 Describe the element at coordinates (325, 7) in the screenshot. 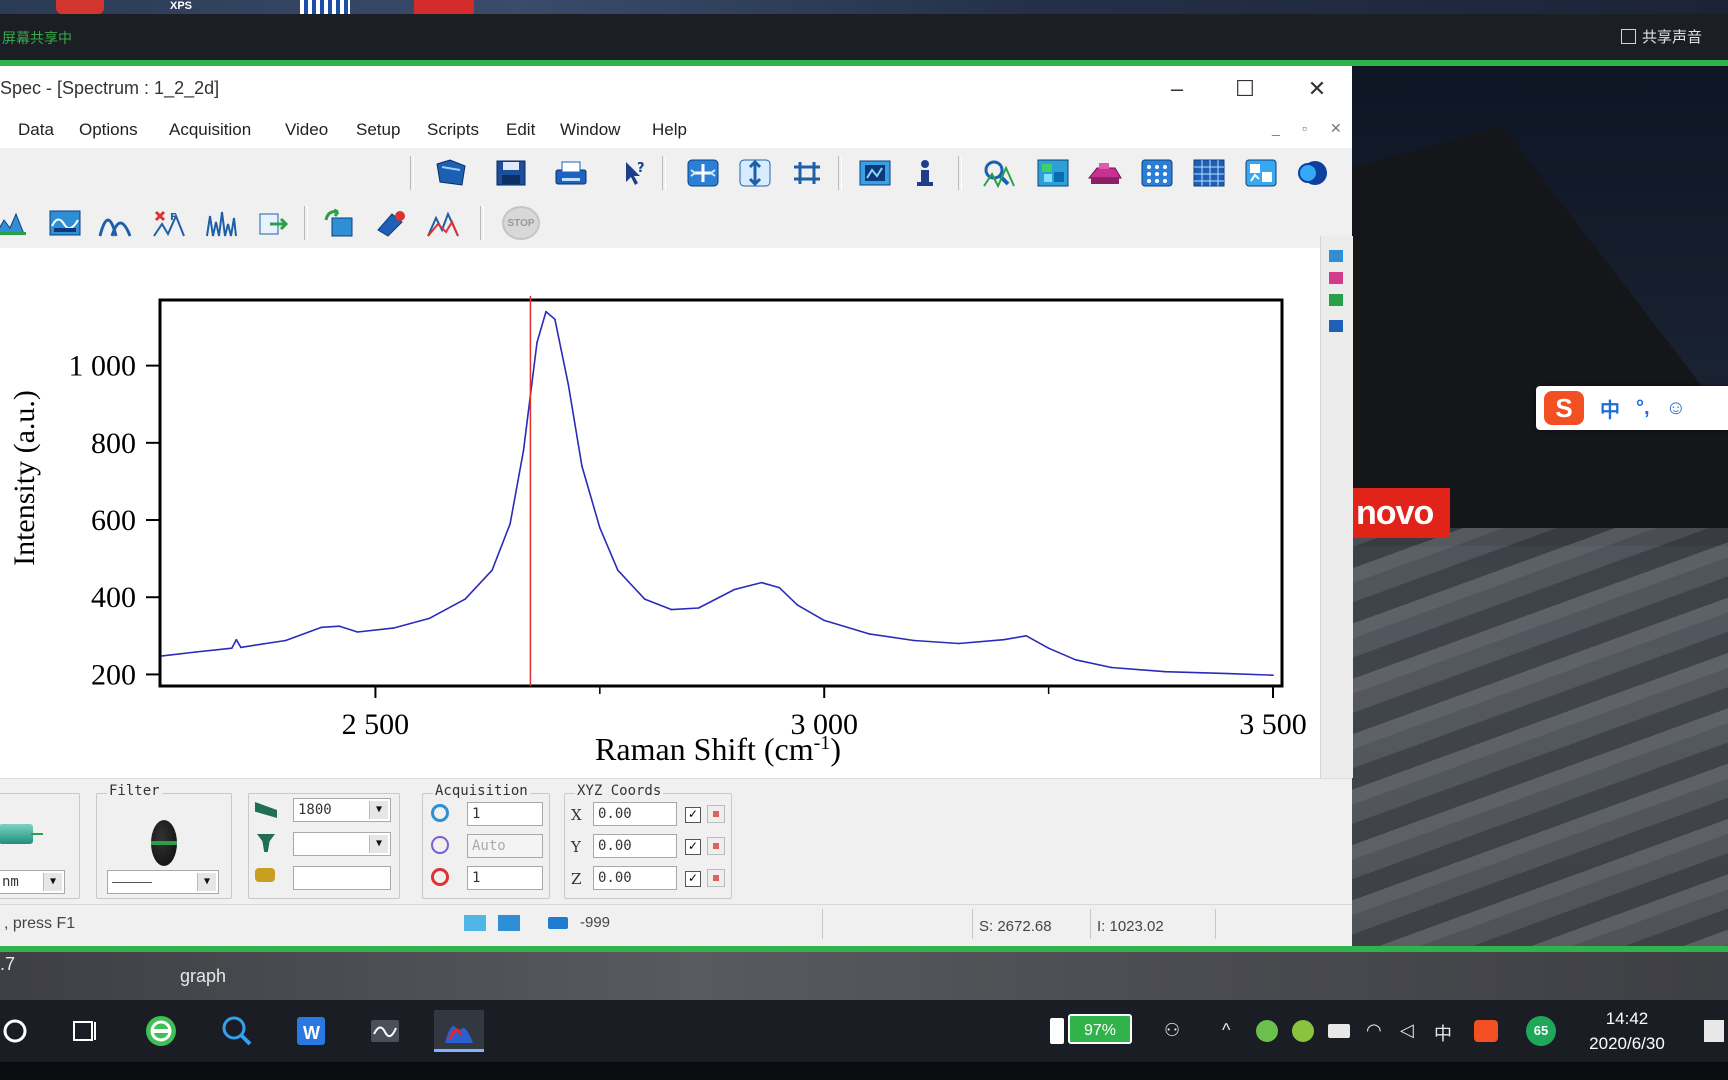

I see `thumb-table-icon` at that location.